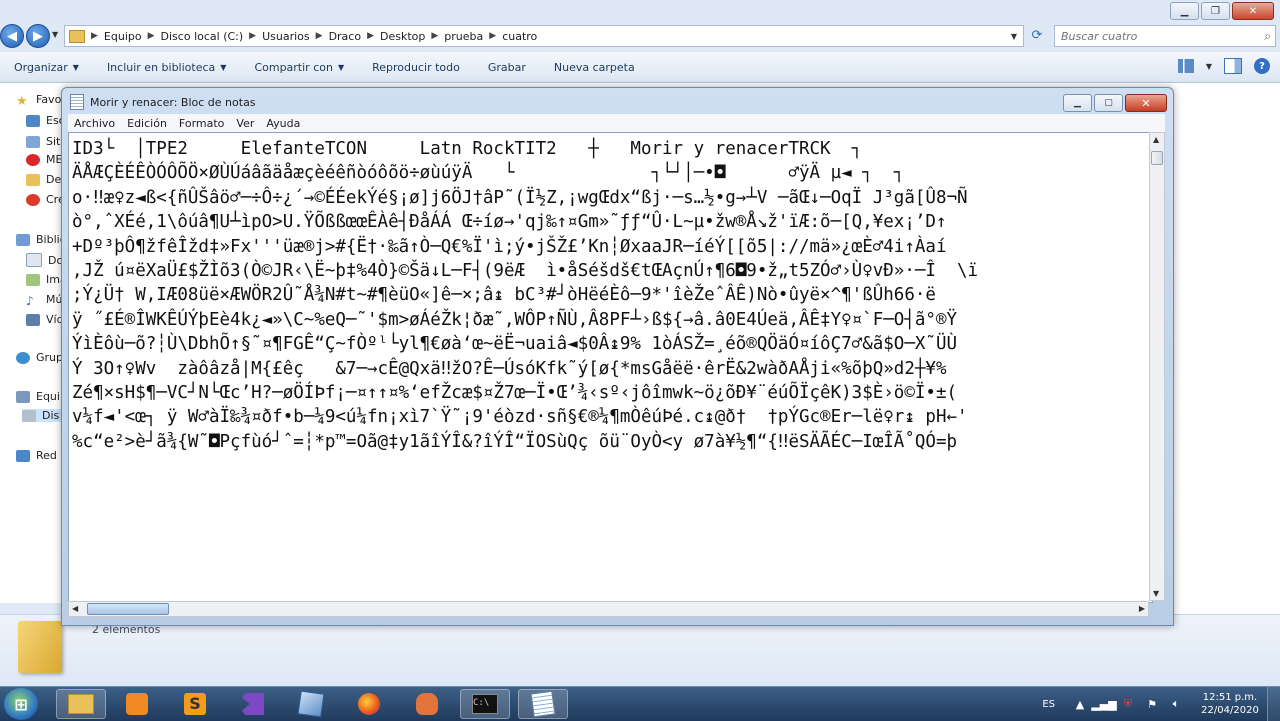  I want to click on change-view-icon, so click(1185, 66).